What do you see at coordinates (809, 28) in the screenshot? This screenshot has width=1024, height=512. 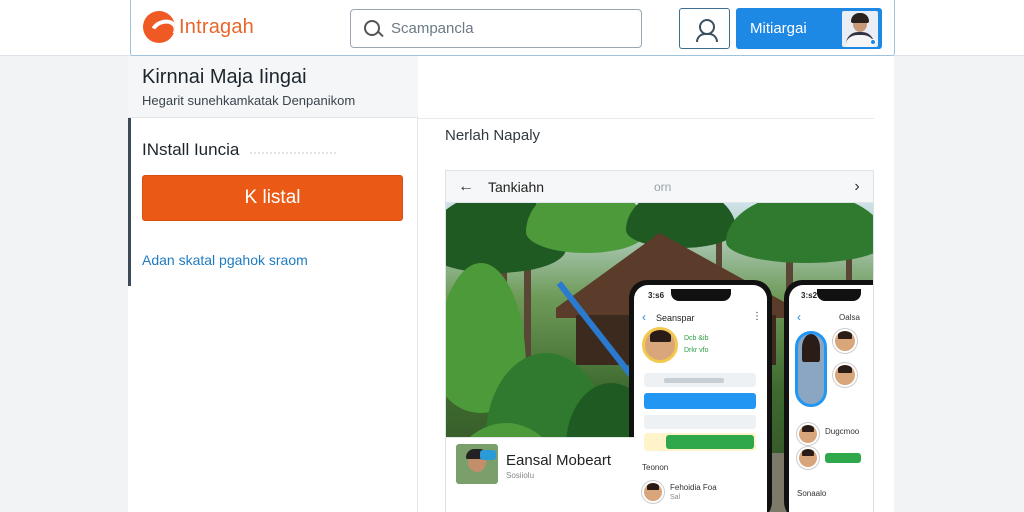 I see `account-button: Mitiargai` at bounding box center [809, 28].